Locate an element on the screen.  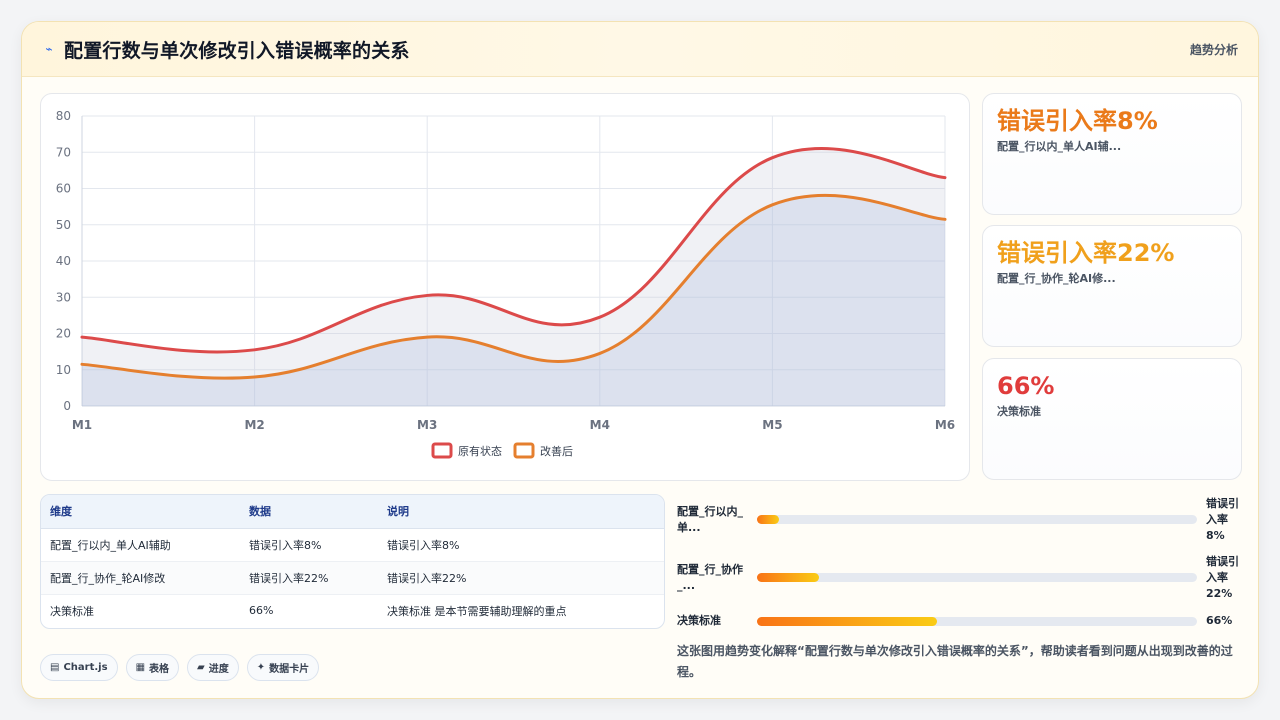
stat-value: 错误引入率22% is located at coordinates (1086, 253).